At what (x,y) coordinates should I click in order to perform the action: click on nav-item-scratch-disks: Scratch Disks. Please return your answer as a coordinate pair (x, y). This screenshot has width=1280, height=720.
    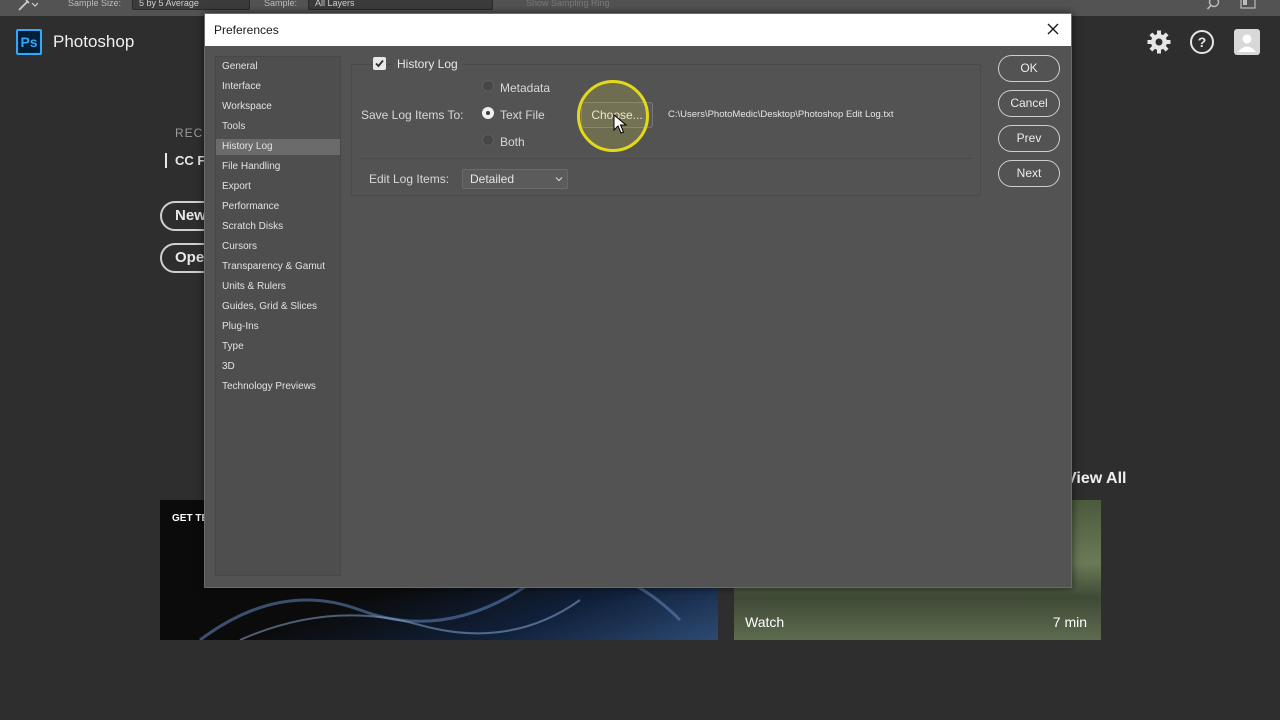
    Looking at the image, I should click on (278, 227).